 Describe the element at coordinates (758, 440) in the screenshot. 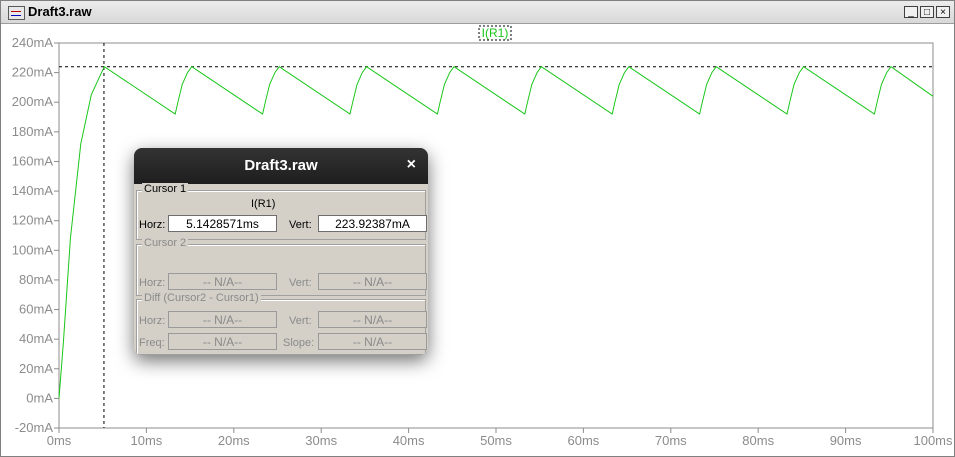

I see `x-tick-label: 80ms` at that location.